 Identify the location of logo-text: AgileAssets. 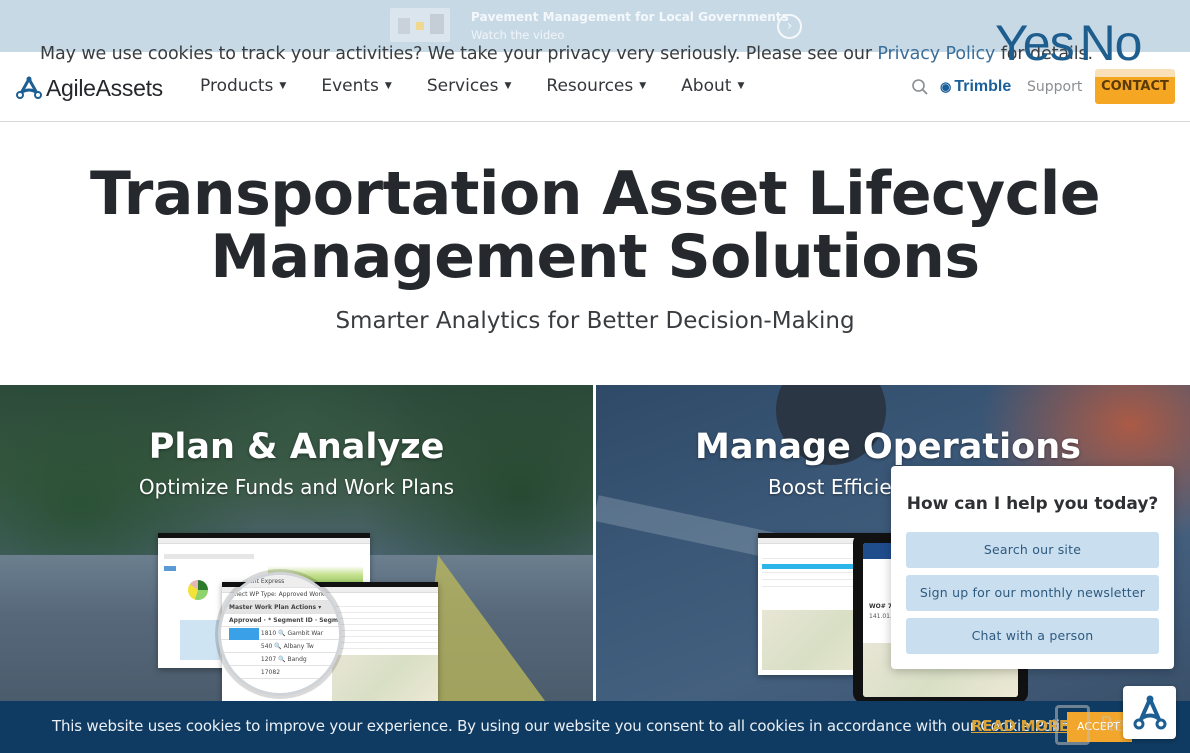
(104, 87).